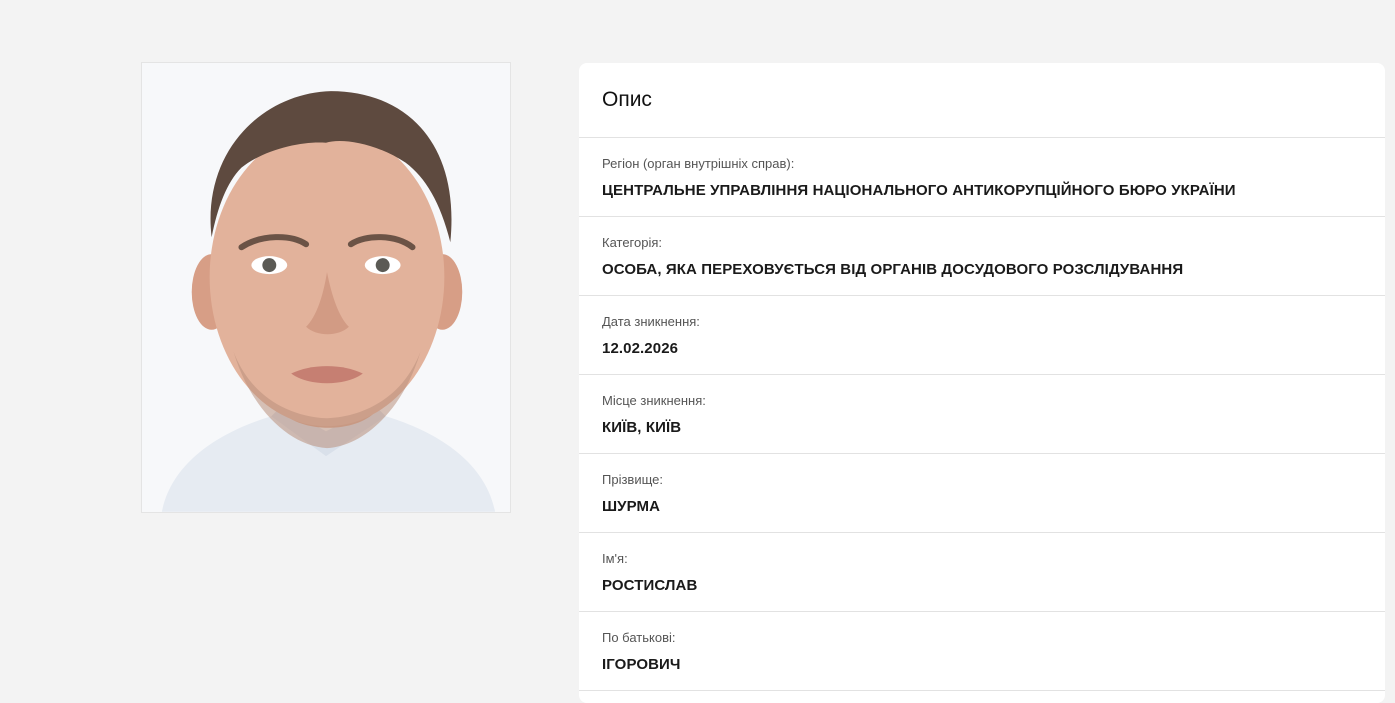 The width and height of the screenshot is (1395, 703). What do you see at coordinates (698, 163) in the screenshot?
I see `field-label: Регіон (орган внутрішніх справ):` at bounding box center [698, 163].